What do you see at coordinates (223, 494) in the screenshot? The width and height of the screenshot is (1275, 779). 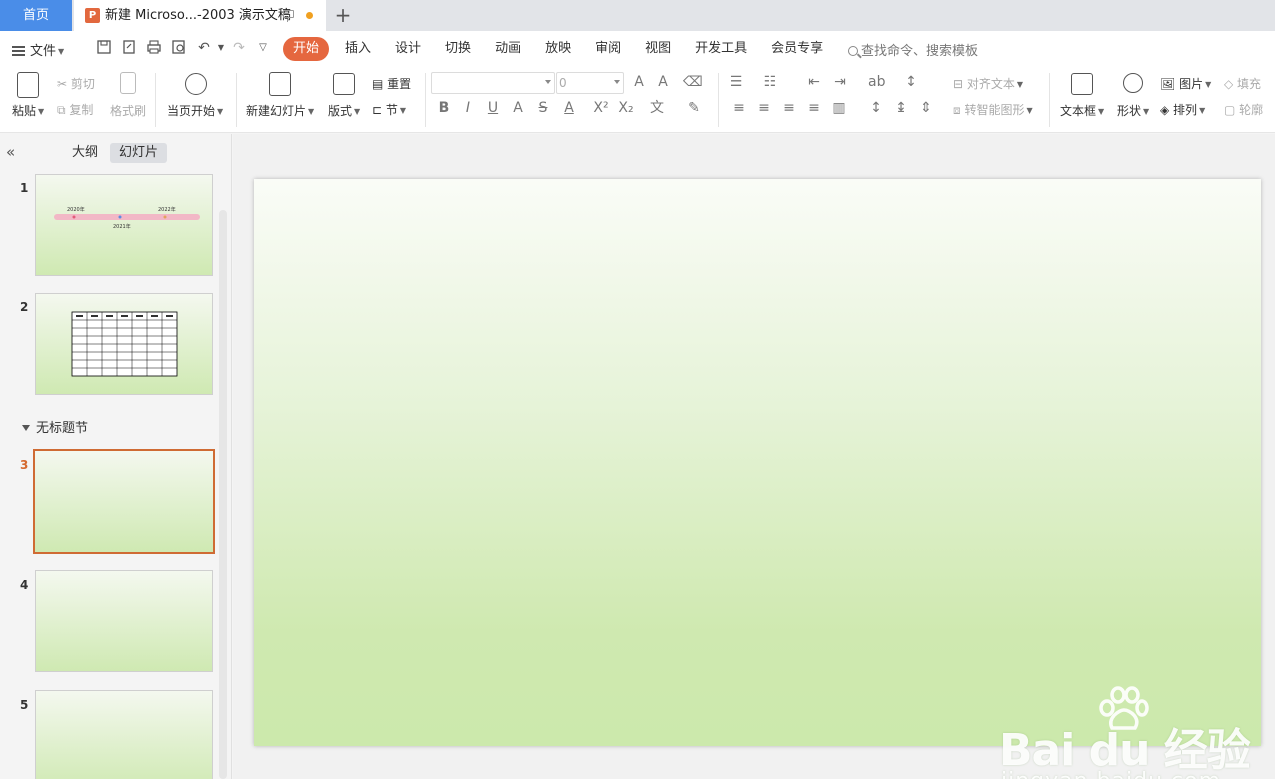 I see `panel-scrollbar` at bounding box center [223, 494].